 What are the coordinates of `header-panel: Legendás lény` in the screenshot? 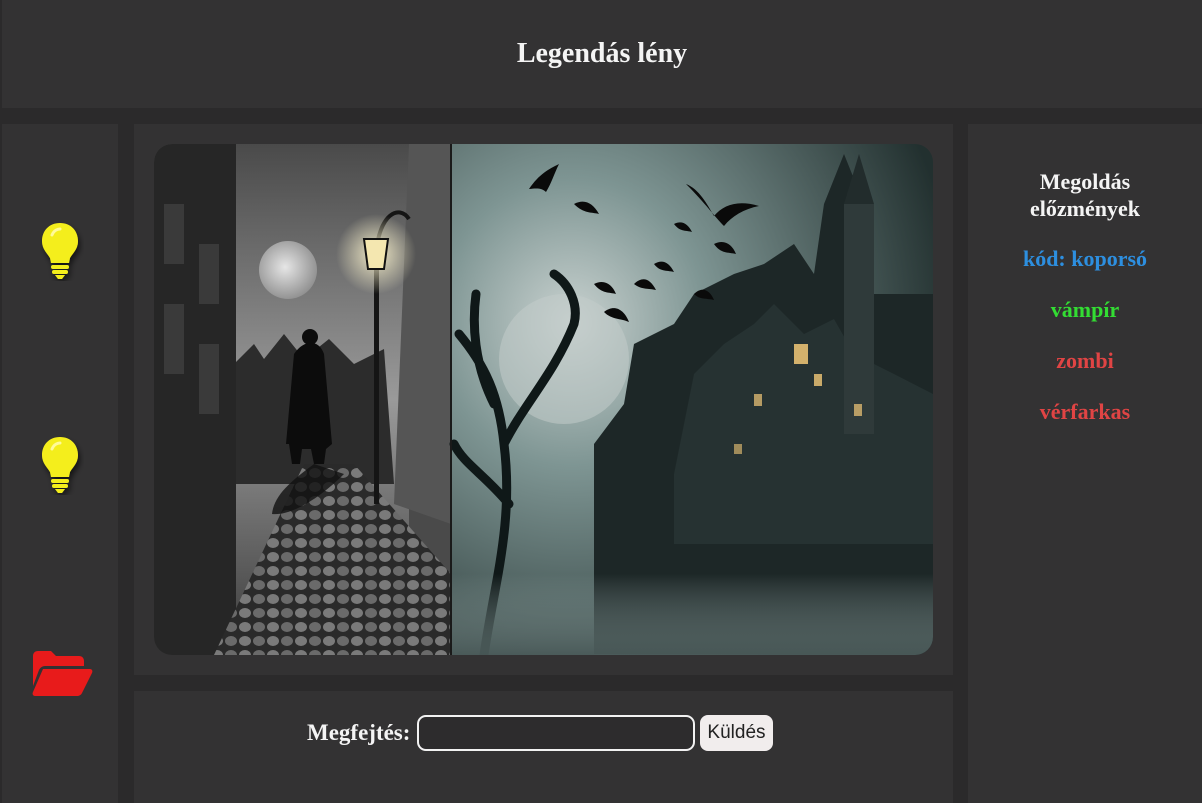 It's located at (602, 54).